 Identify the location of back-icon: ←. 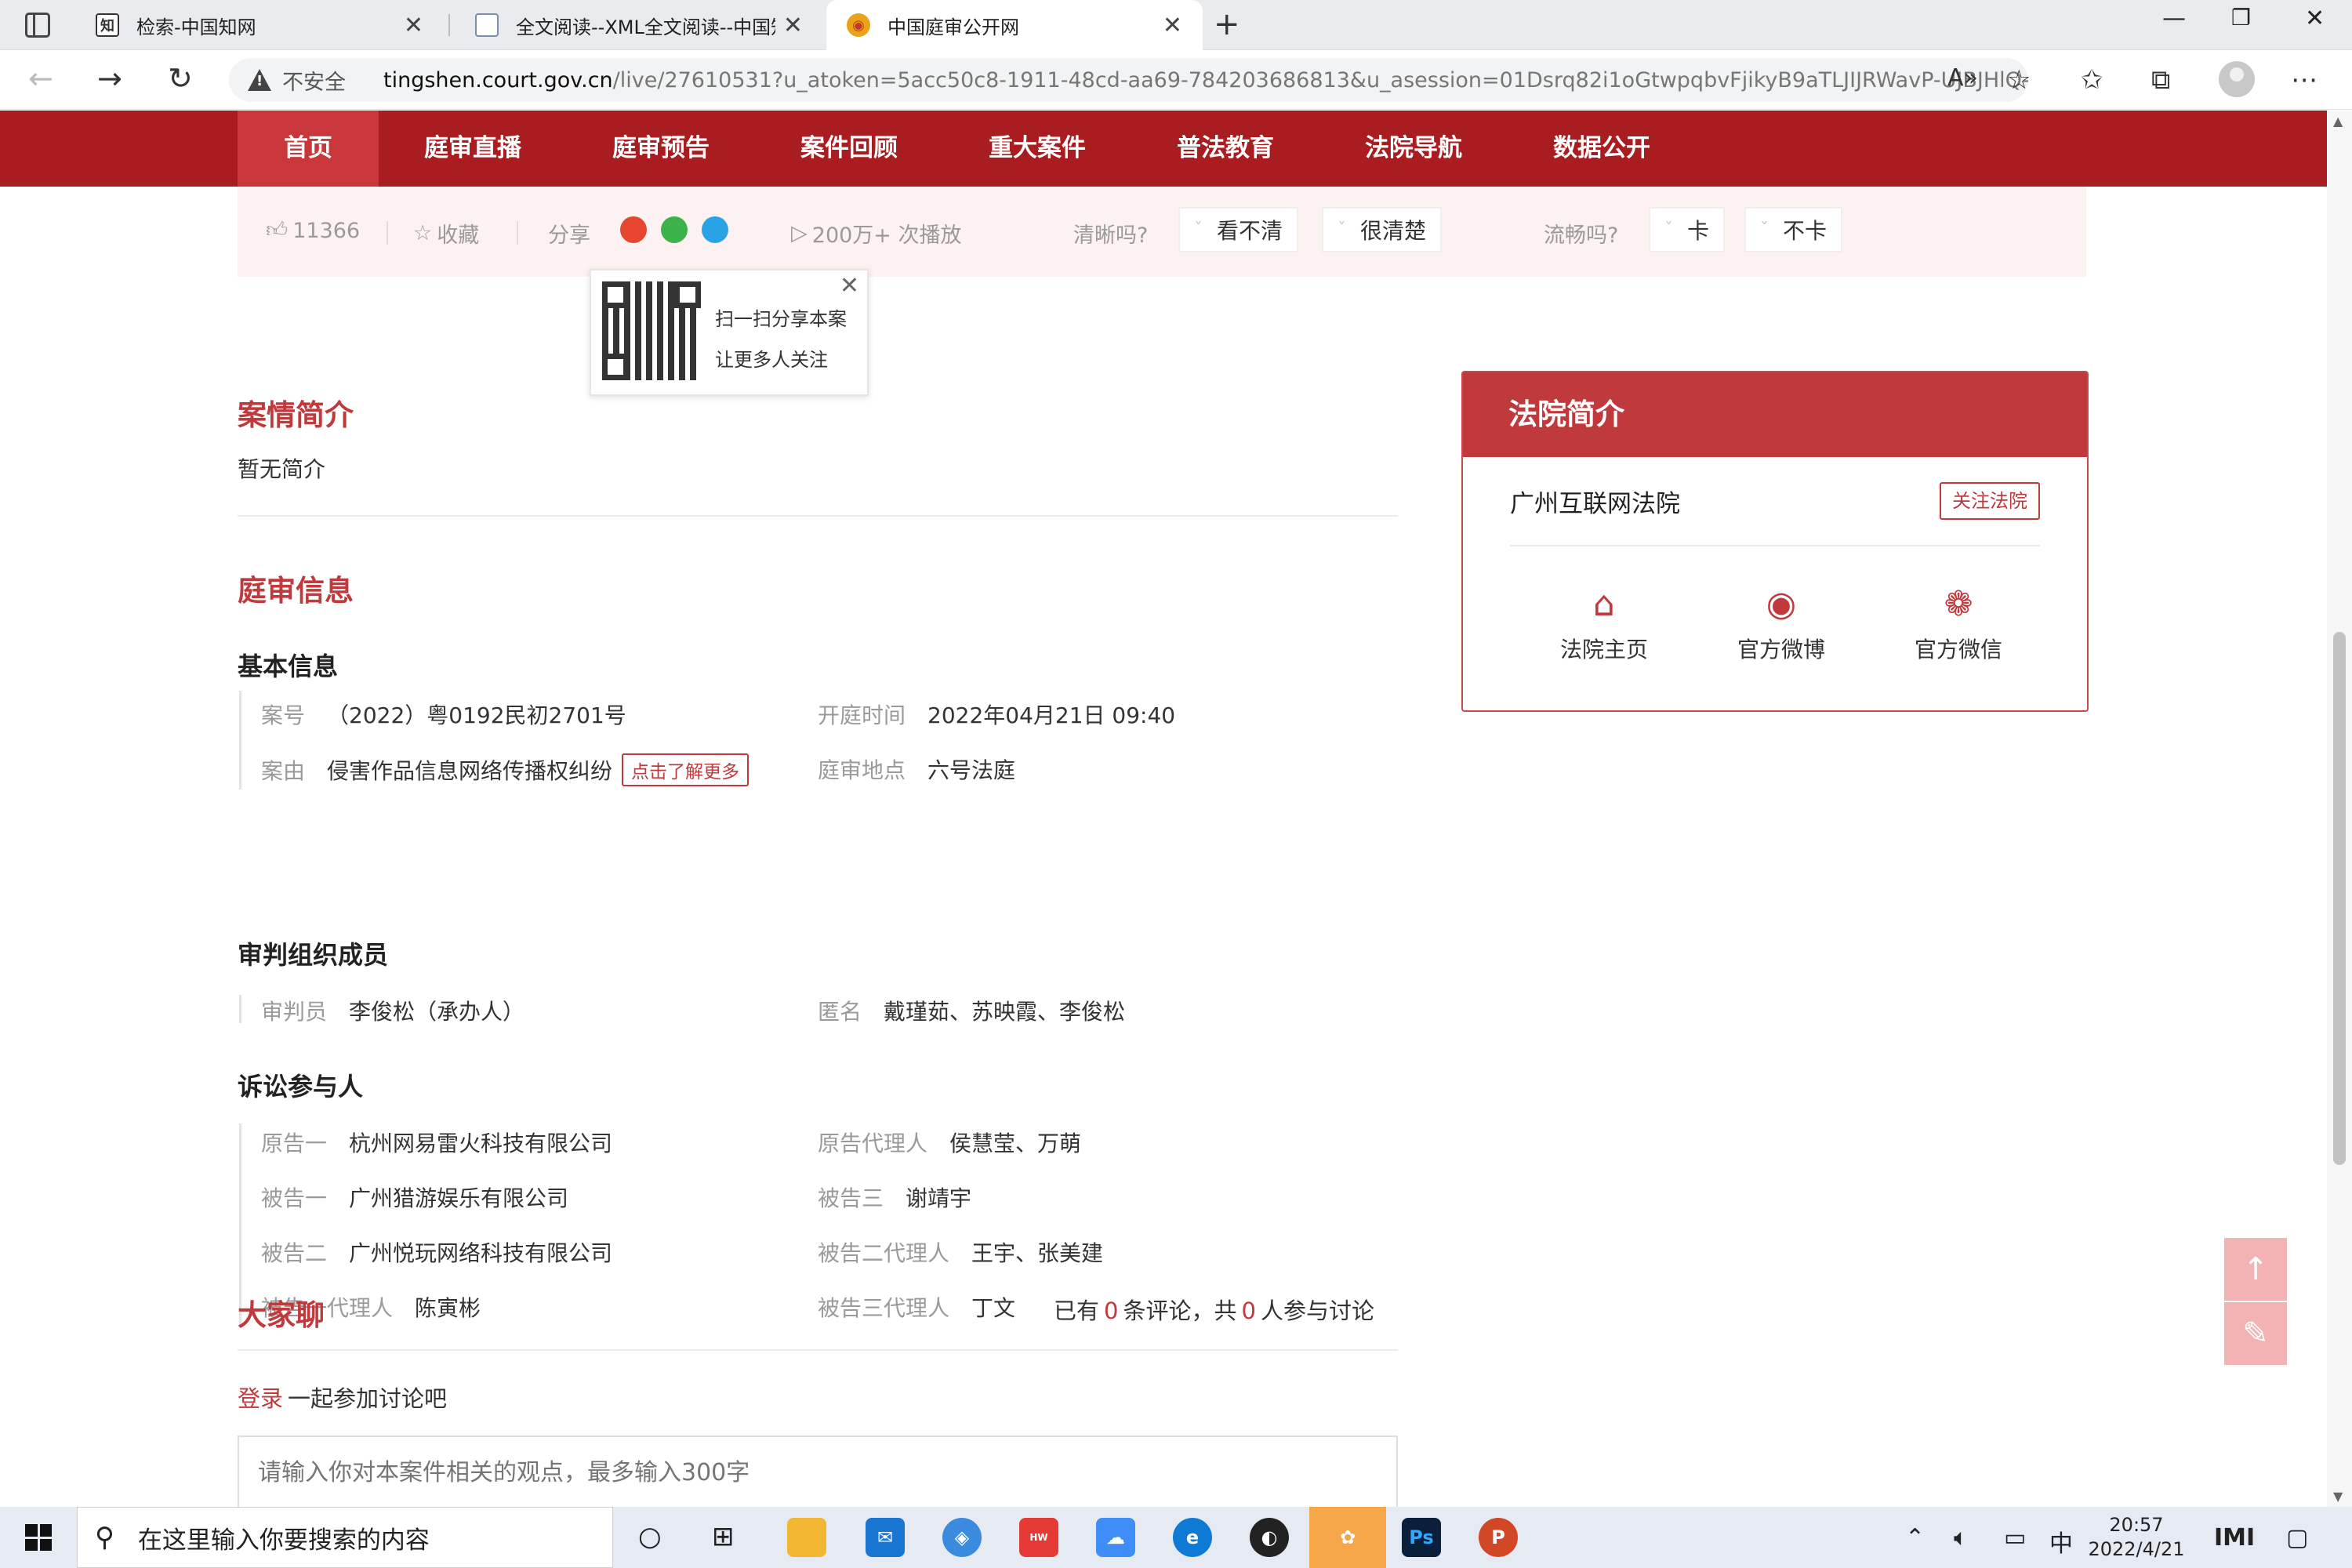
(40, 78).